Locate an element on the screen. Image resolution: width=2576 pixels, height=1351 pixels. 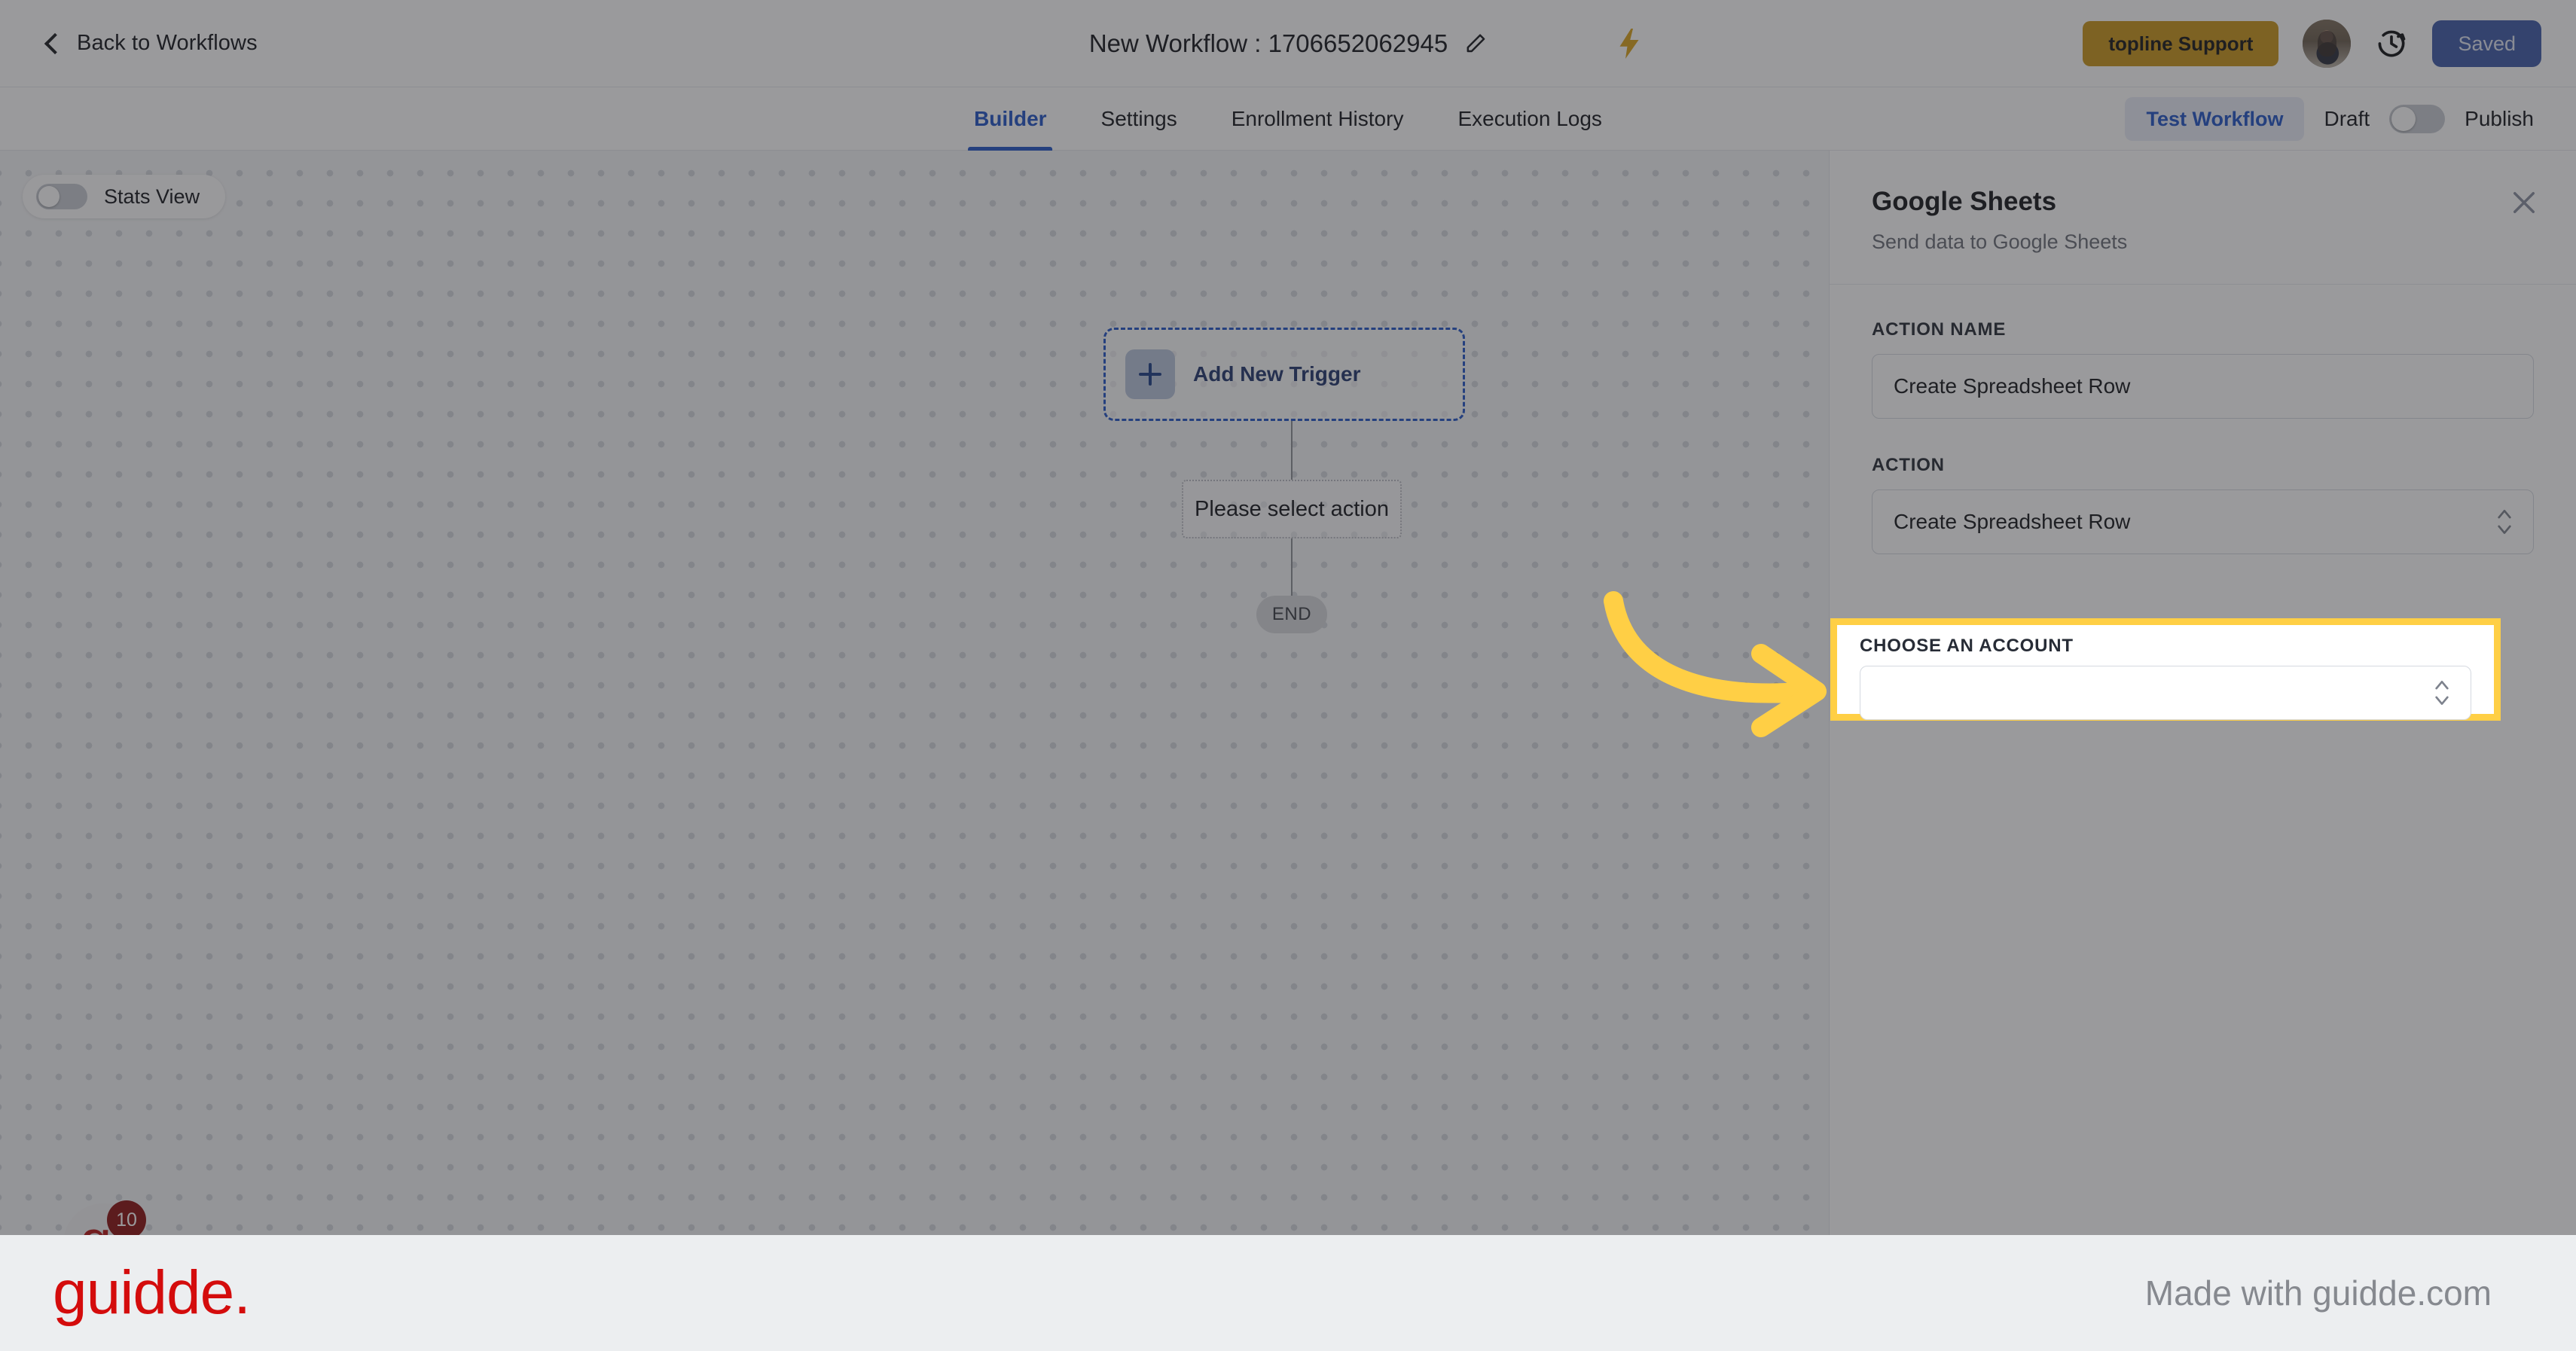
tab-execution-logs: Execution Logs is located at coordinates (1529, 119).